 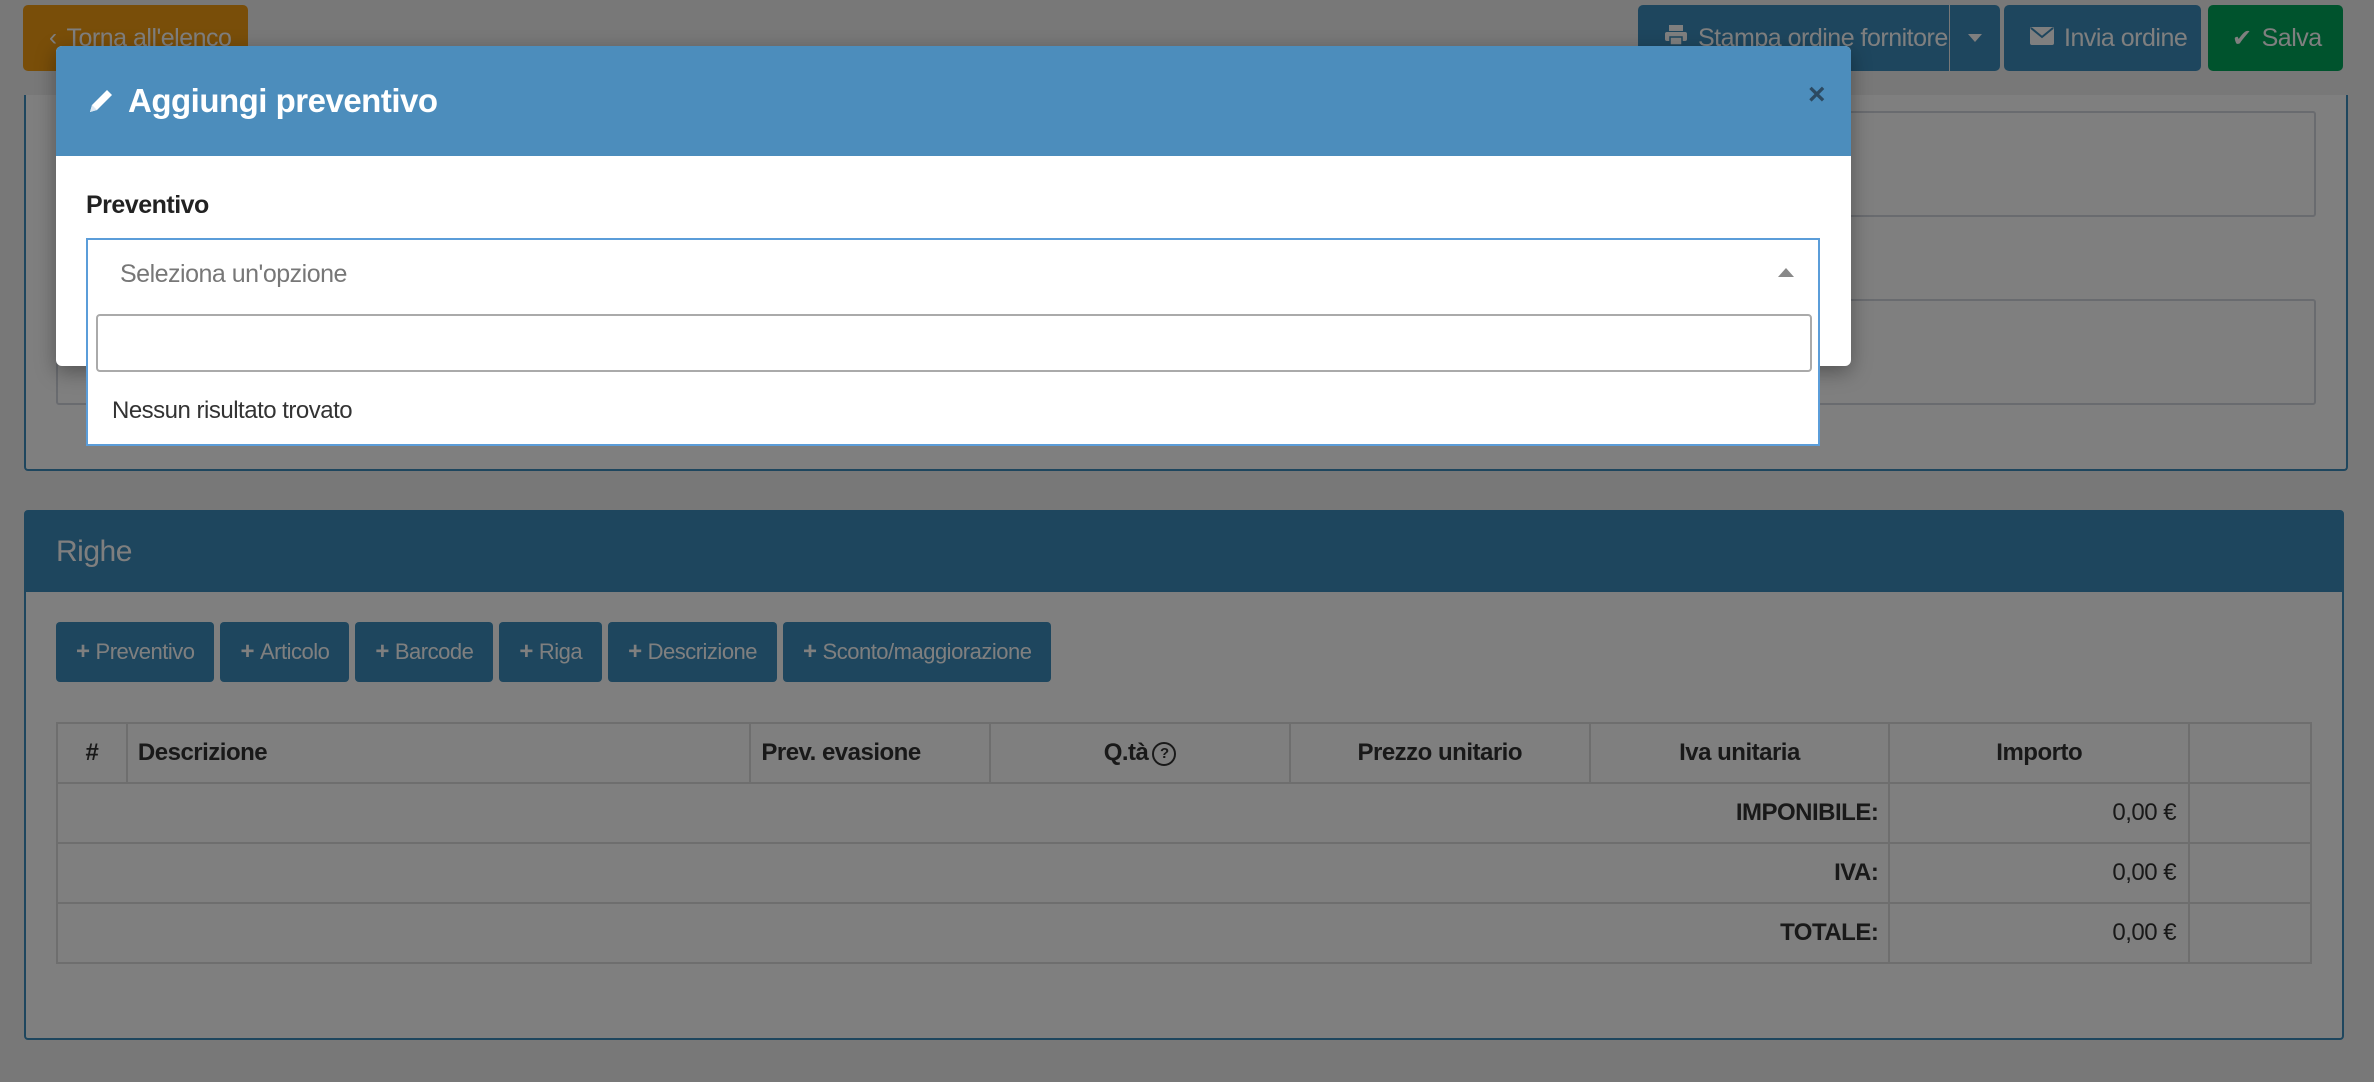 I want to click on select-search-input, so click(x=954, y=343).